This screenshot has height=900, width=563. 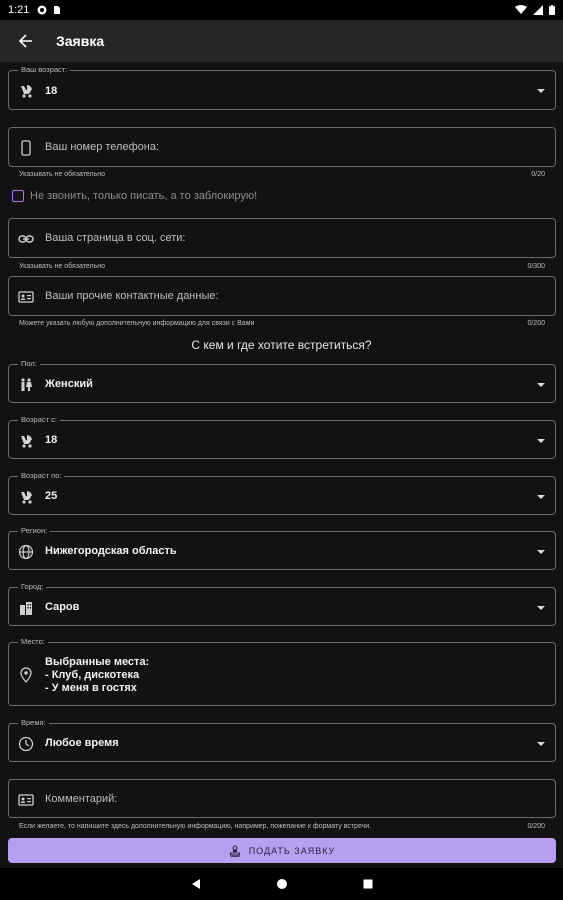 I want to click on status-bar: 1:21, so click(x=281, y=10).